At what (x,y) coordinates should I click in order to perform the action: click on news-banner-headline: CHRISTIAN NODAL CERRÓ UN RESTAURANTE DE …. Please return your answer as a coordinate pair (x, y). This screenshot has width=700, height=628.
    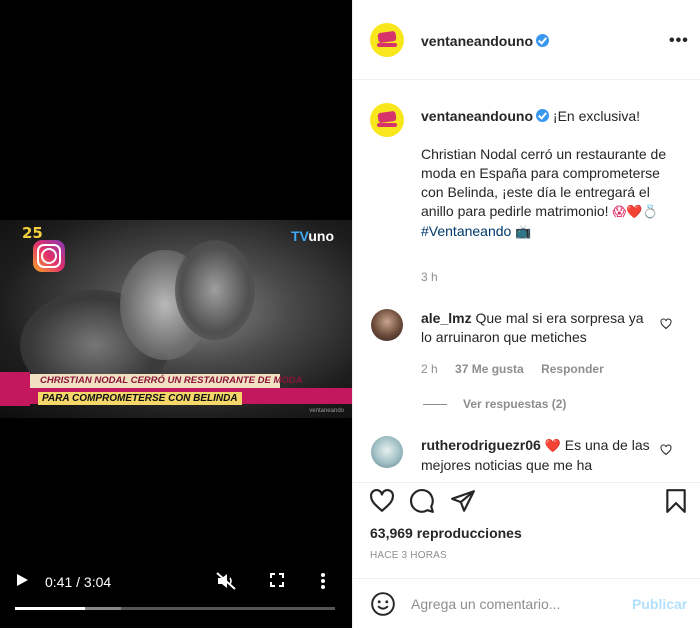
    Looking at the image, I should click on (166, 381).